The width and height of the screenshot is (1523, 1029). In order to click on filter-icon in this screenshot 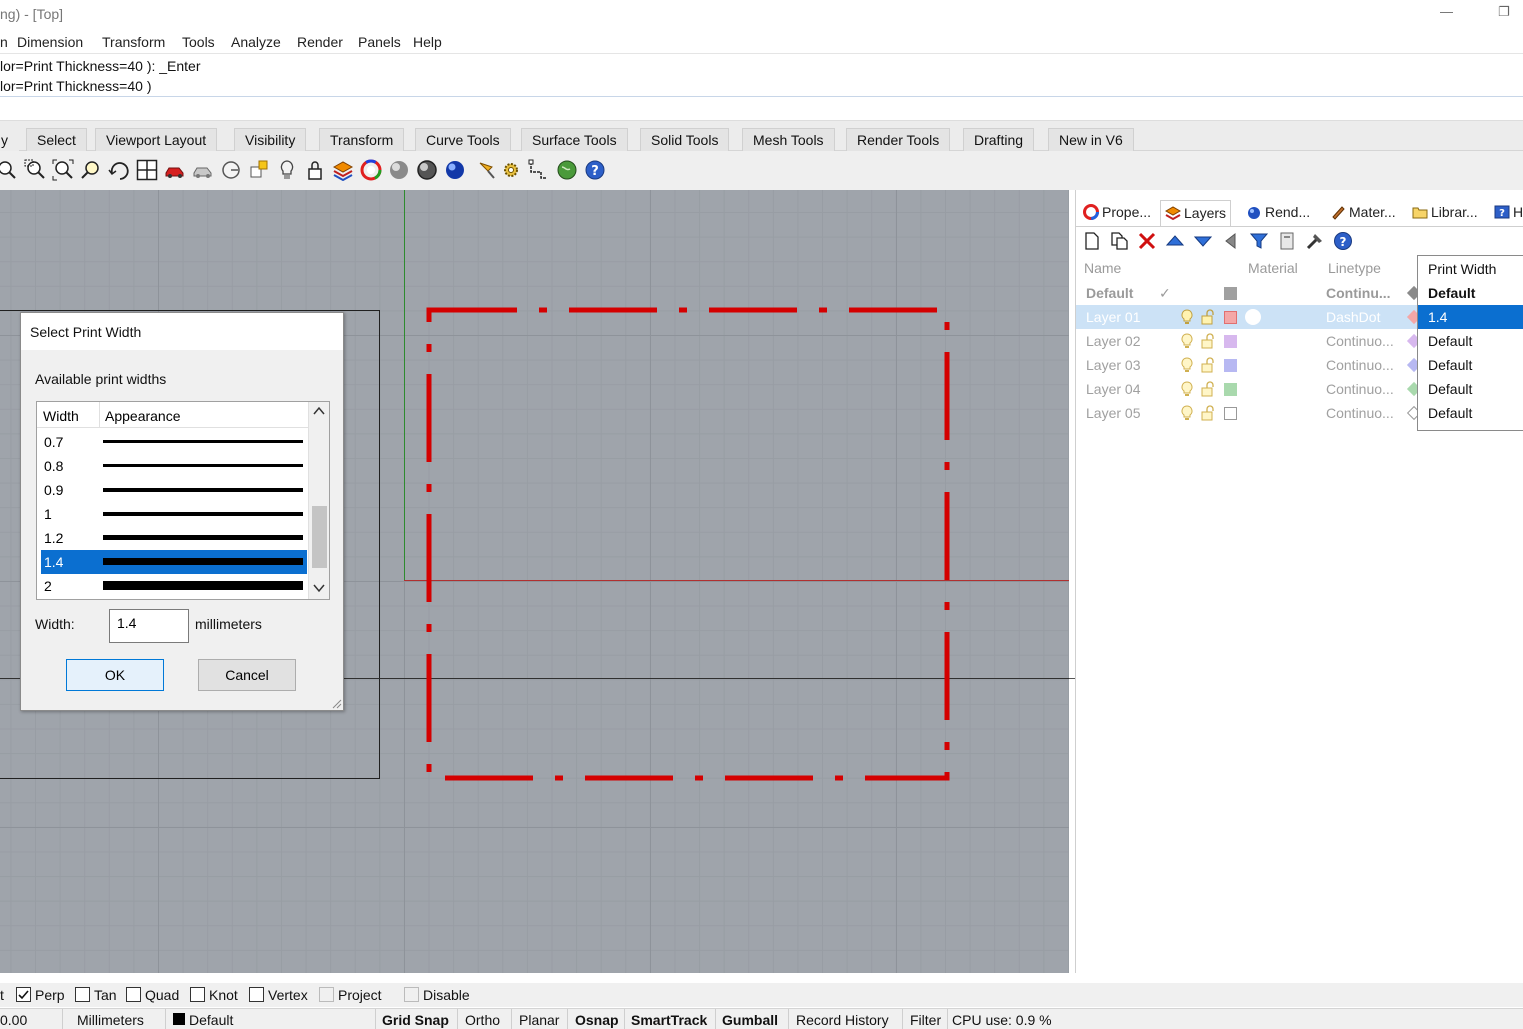, I will do `click(1259, 241)`.